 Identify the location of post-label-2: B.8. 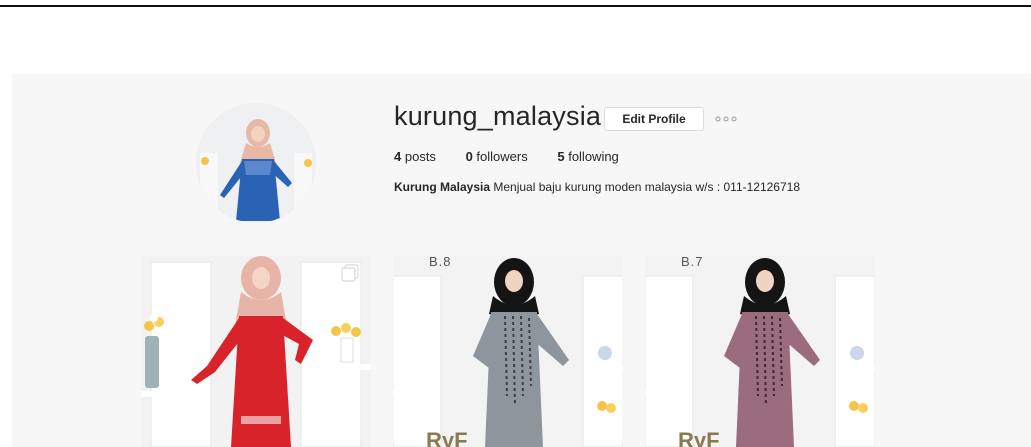
(440, 262).